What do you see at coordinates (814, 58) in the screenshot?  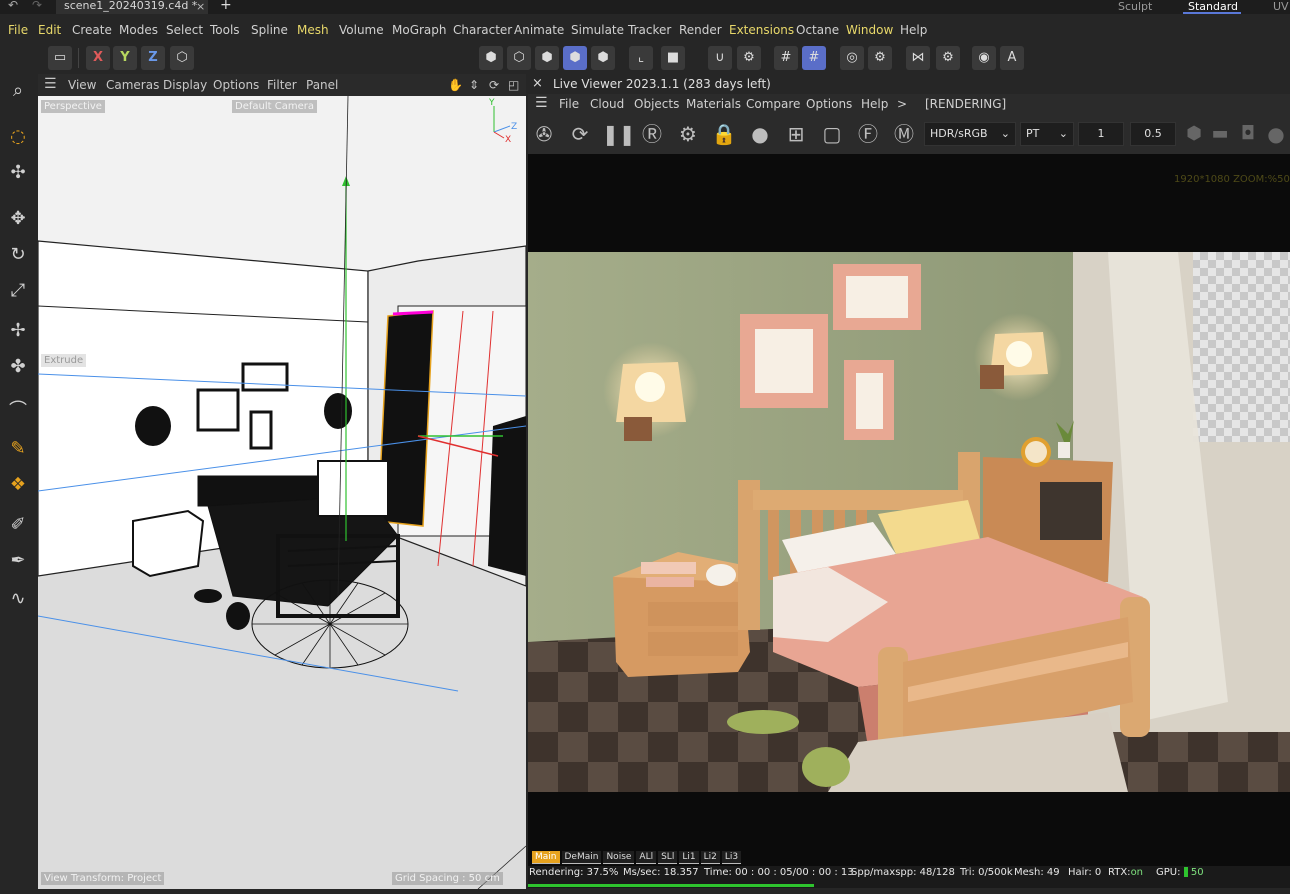 I see `grid-auto-icon: #` at bounding box center [814, 58].